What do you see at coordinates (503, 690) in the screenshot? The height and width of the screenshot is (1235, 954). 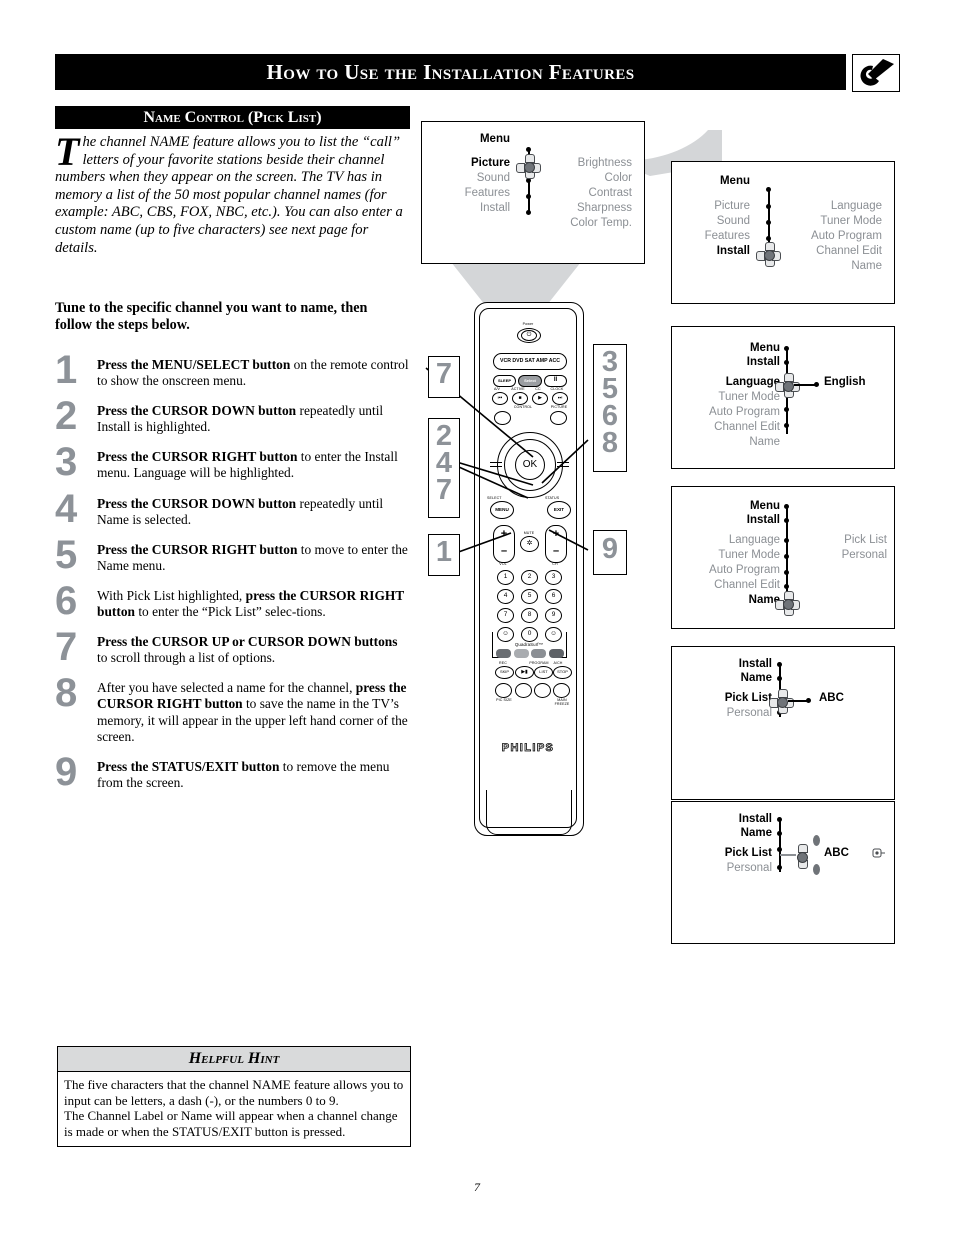 I see `pic-size-button` at bounding box center [503, 690].